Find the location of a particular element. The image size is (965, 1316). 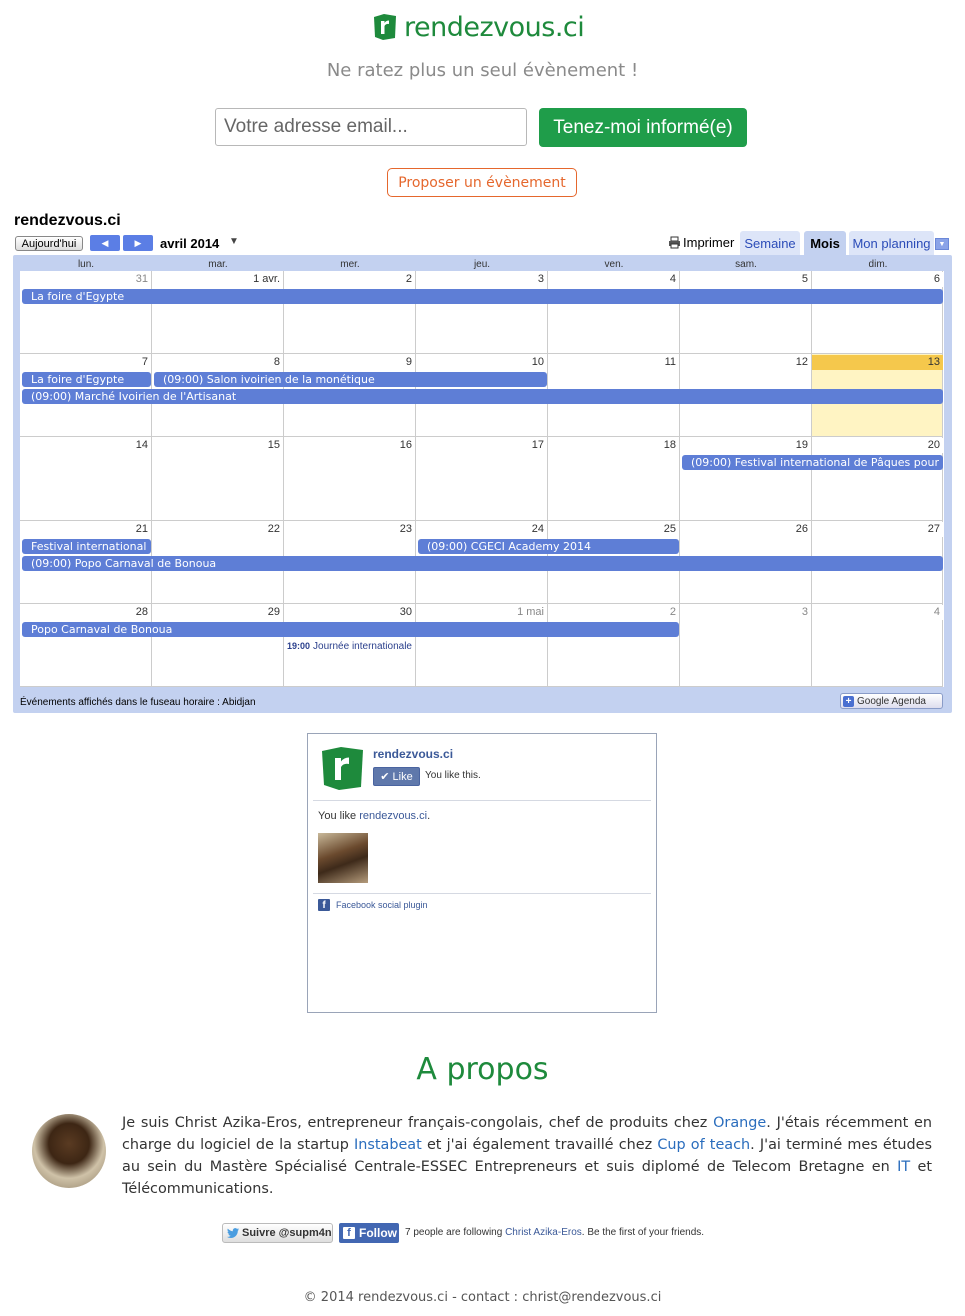

day-number: 1 avr. is located at coordinates (217, 279).